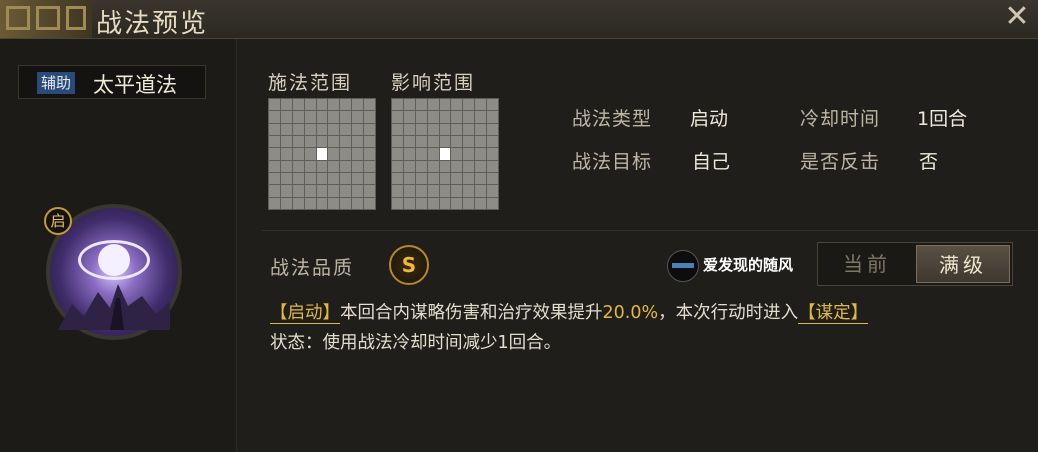 This screenshot has width=1038, height=452. Describe the element at coordinates (650, 230) in the screenshot. I see `section-divider` at that location.